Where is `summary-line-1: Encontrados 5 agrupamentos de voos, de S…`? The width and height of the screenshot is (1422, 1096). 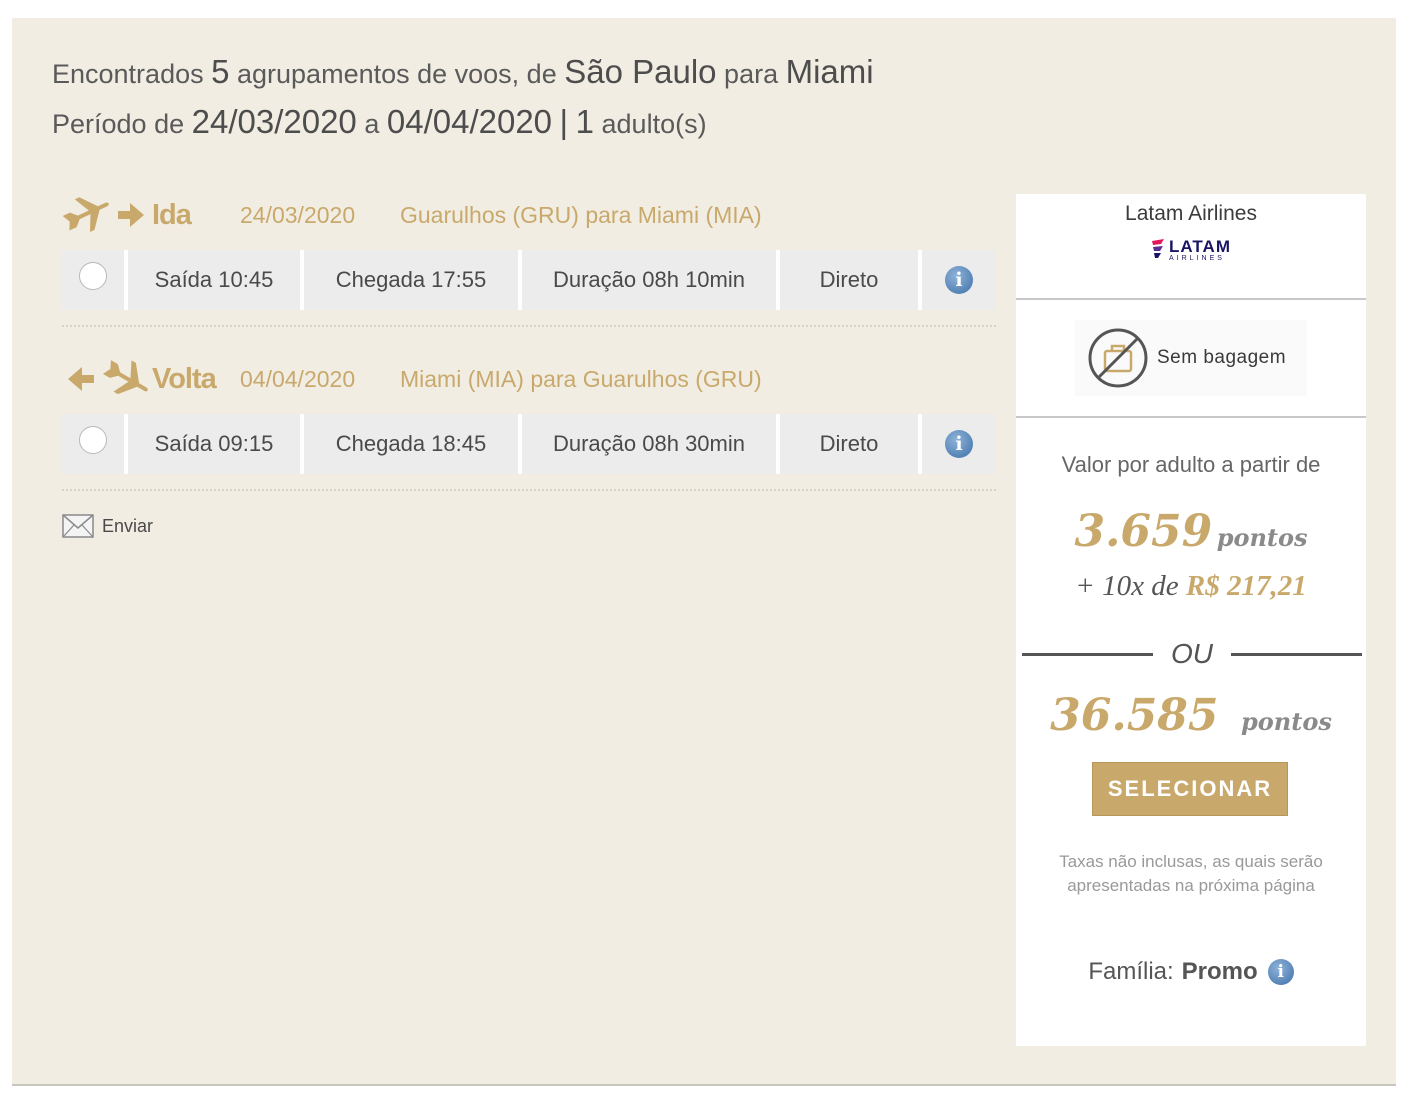
summary-line-1: Encontrados 5 agrupamentos de voos, de S… is located at coordinates (463, 73).